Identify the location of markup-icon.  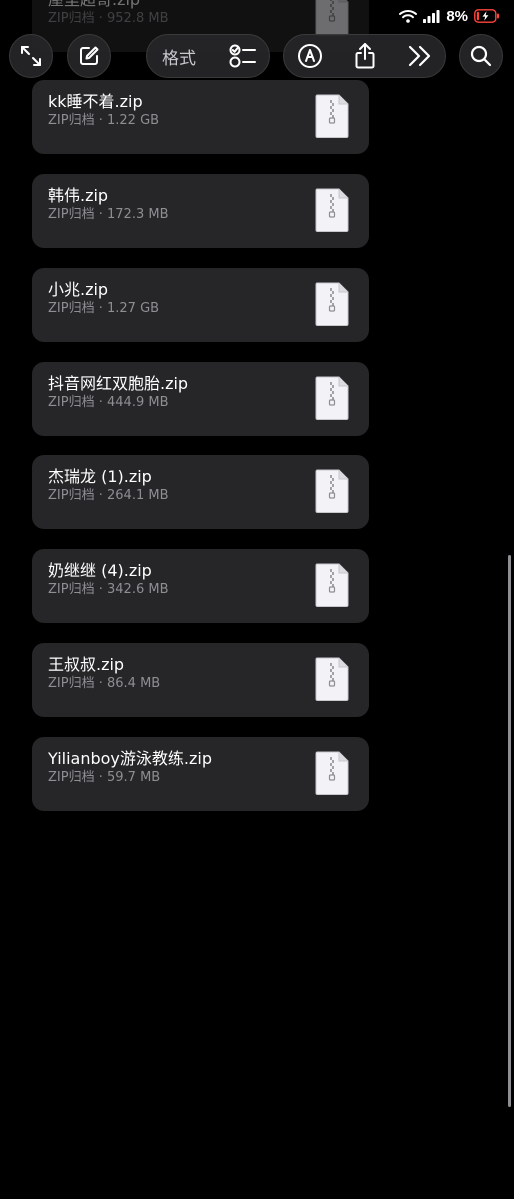
(310, 56).